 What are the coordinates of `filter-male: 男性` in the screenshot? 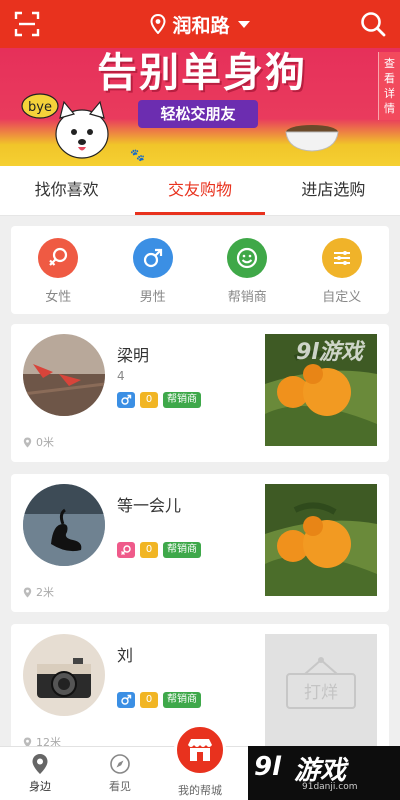 It's located at (153, 276).